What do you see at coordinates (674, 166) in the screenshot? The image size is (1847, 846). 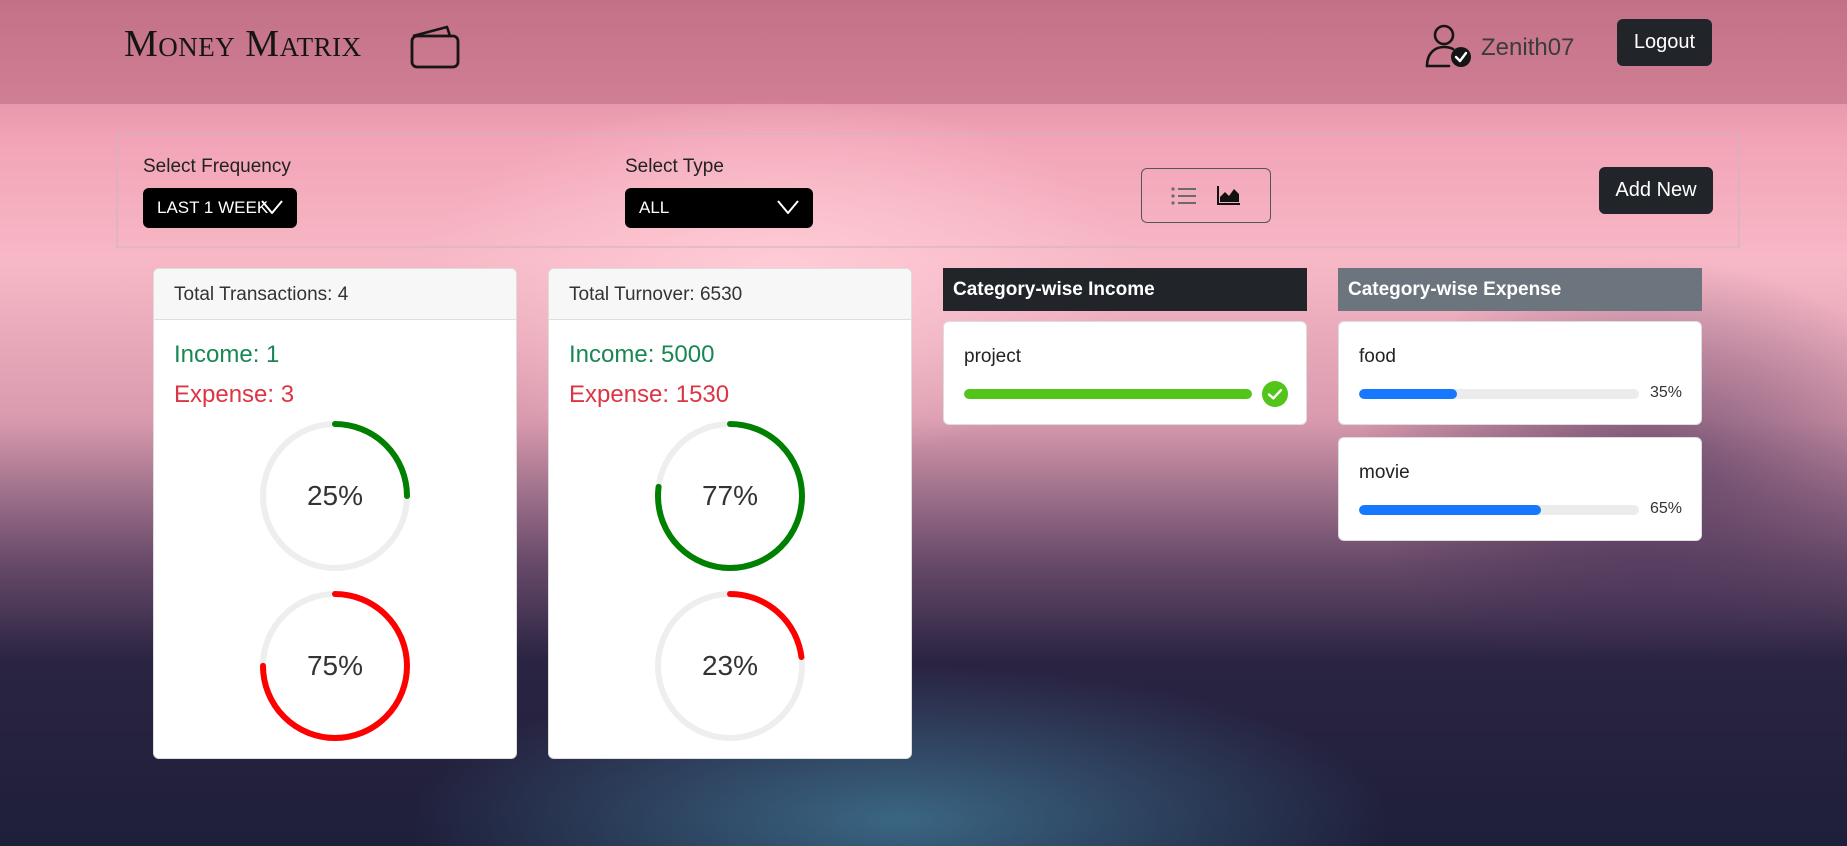 I see `type-label: Select Type` at bounding box center [674, 166].